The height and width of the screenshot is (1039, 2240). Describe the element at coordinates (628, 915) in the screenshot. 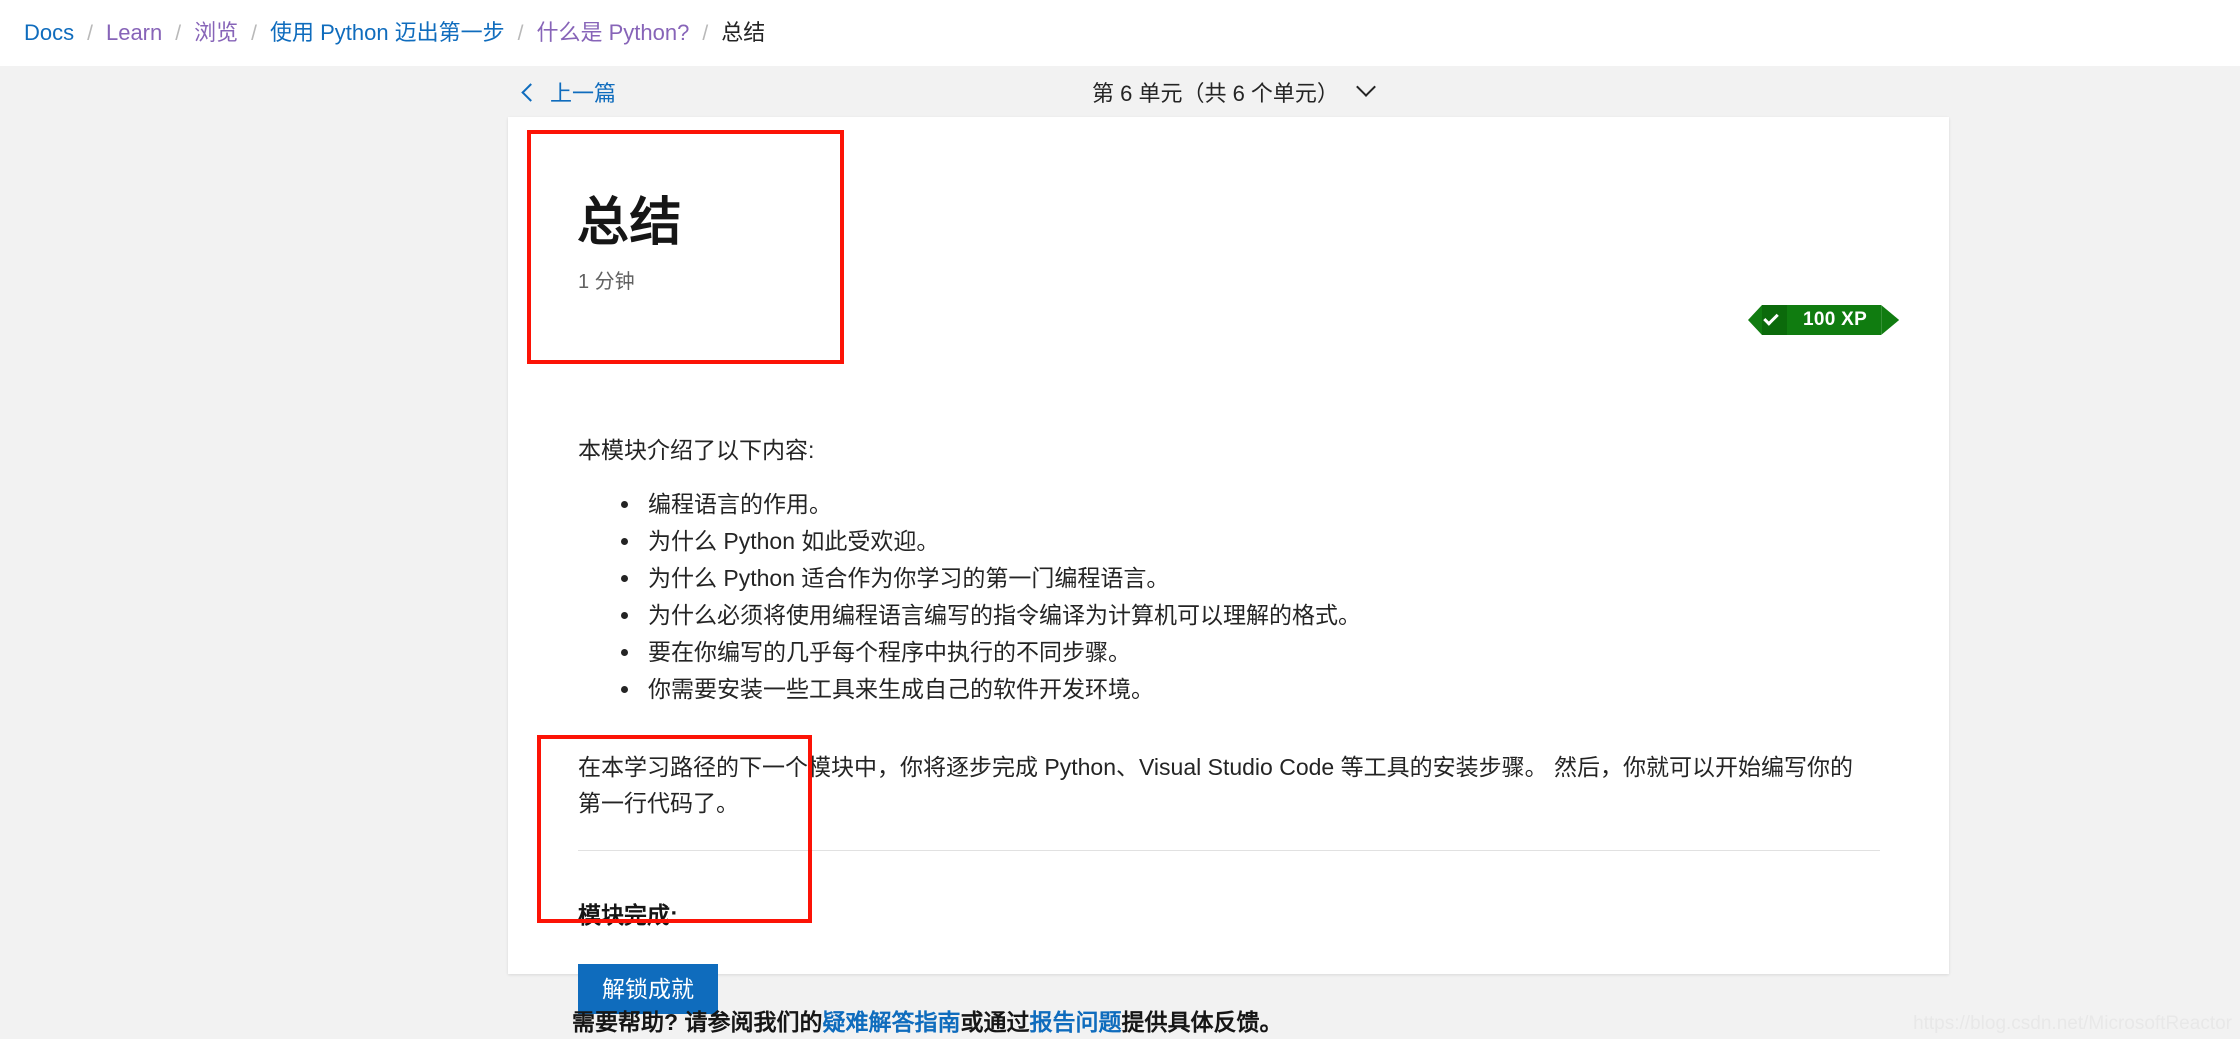

I see `module-completion-heading: 模块完成:` at that location.